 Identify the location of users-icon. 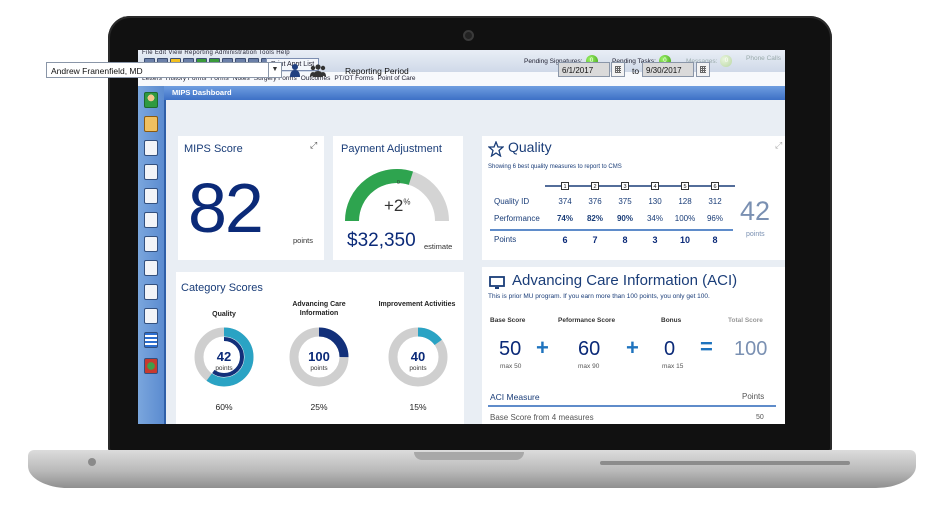
(151, 196).